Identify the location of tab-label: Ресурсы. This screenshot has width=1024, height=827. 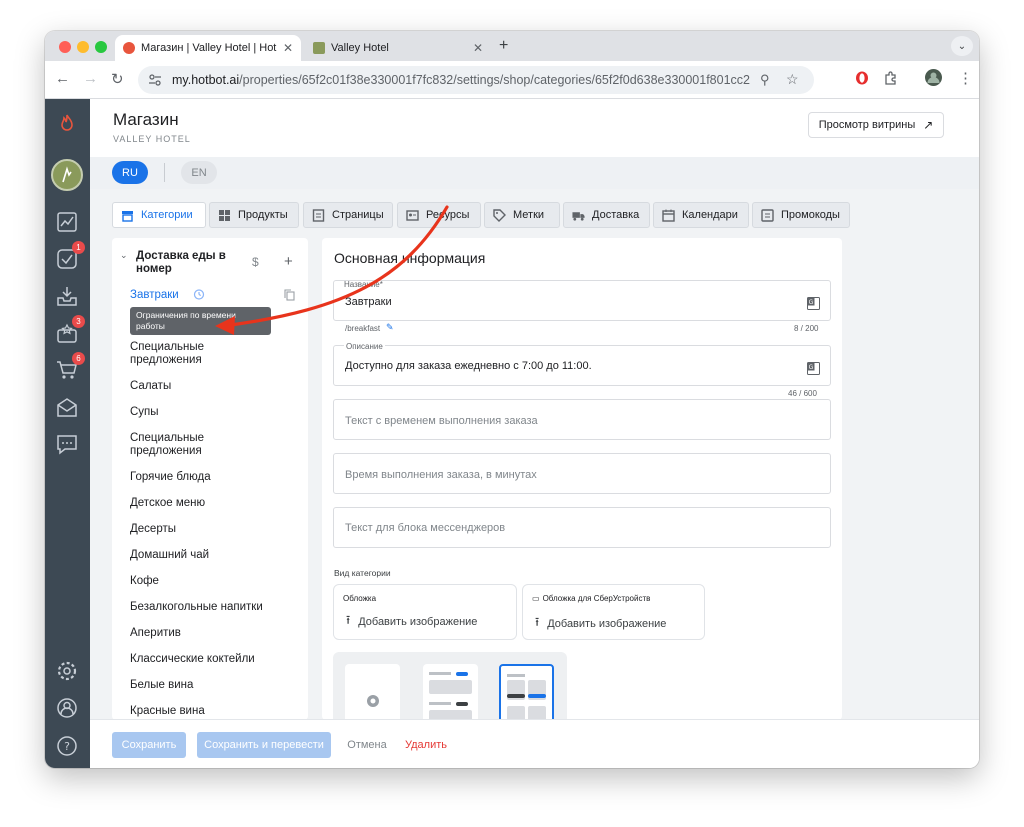
(448, 215).